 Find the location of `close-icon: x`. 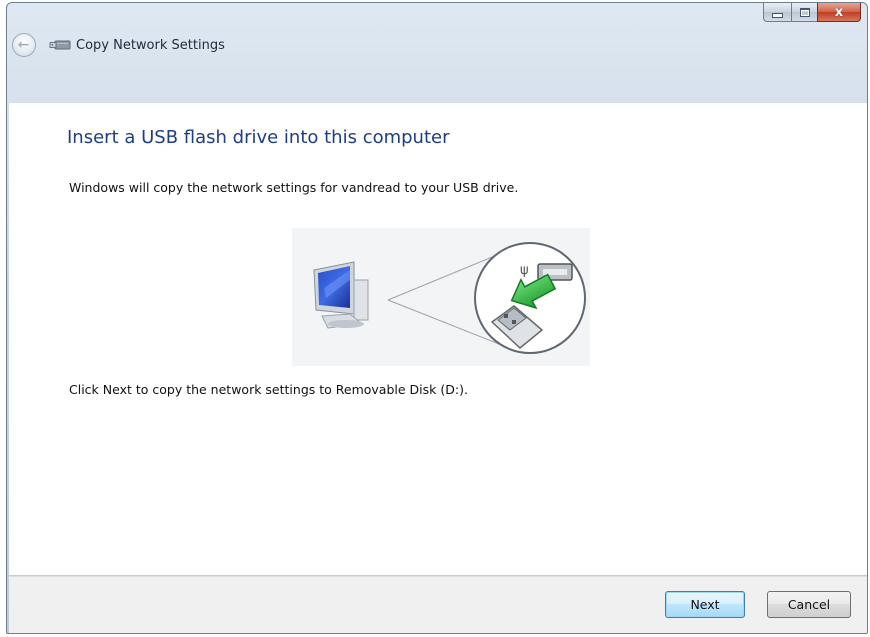

close-icon: x is located at coordinates (839, 12).